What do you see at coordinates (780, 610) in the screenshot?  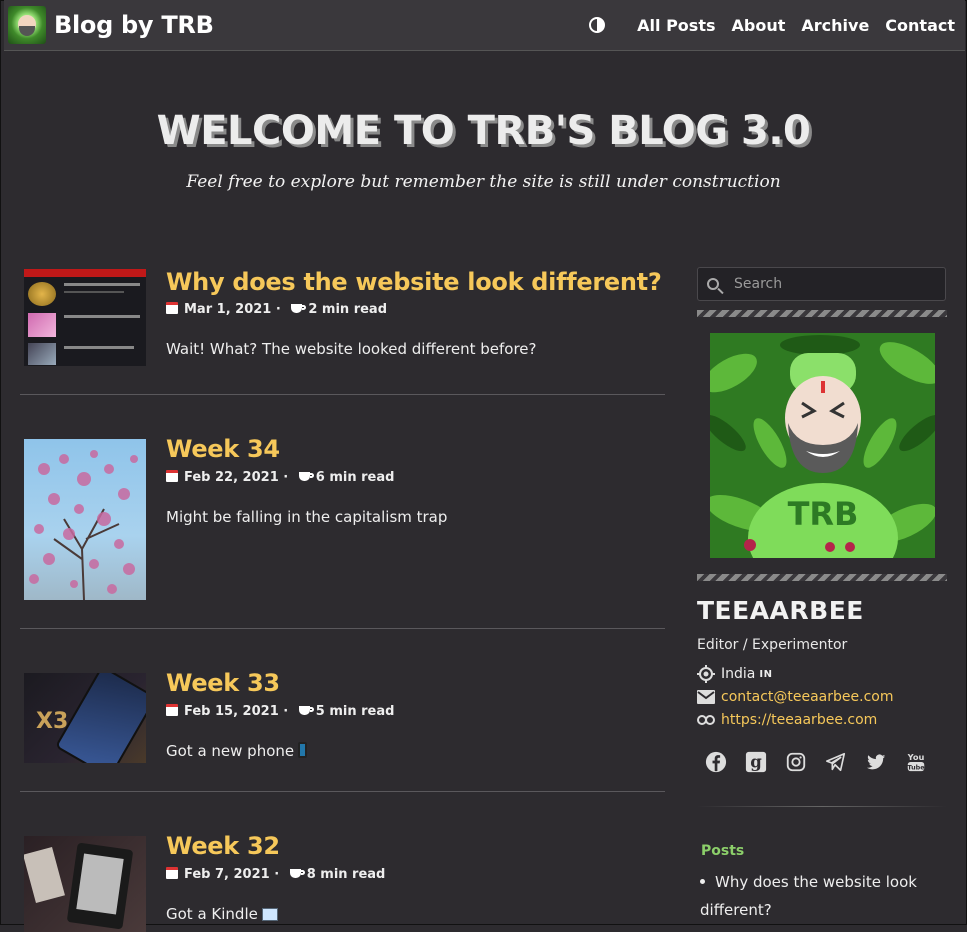 I see `profile-name: TEEAARBEE` at bounding box center [780, 610].